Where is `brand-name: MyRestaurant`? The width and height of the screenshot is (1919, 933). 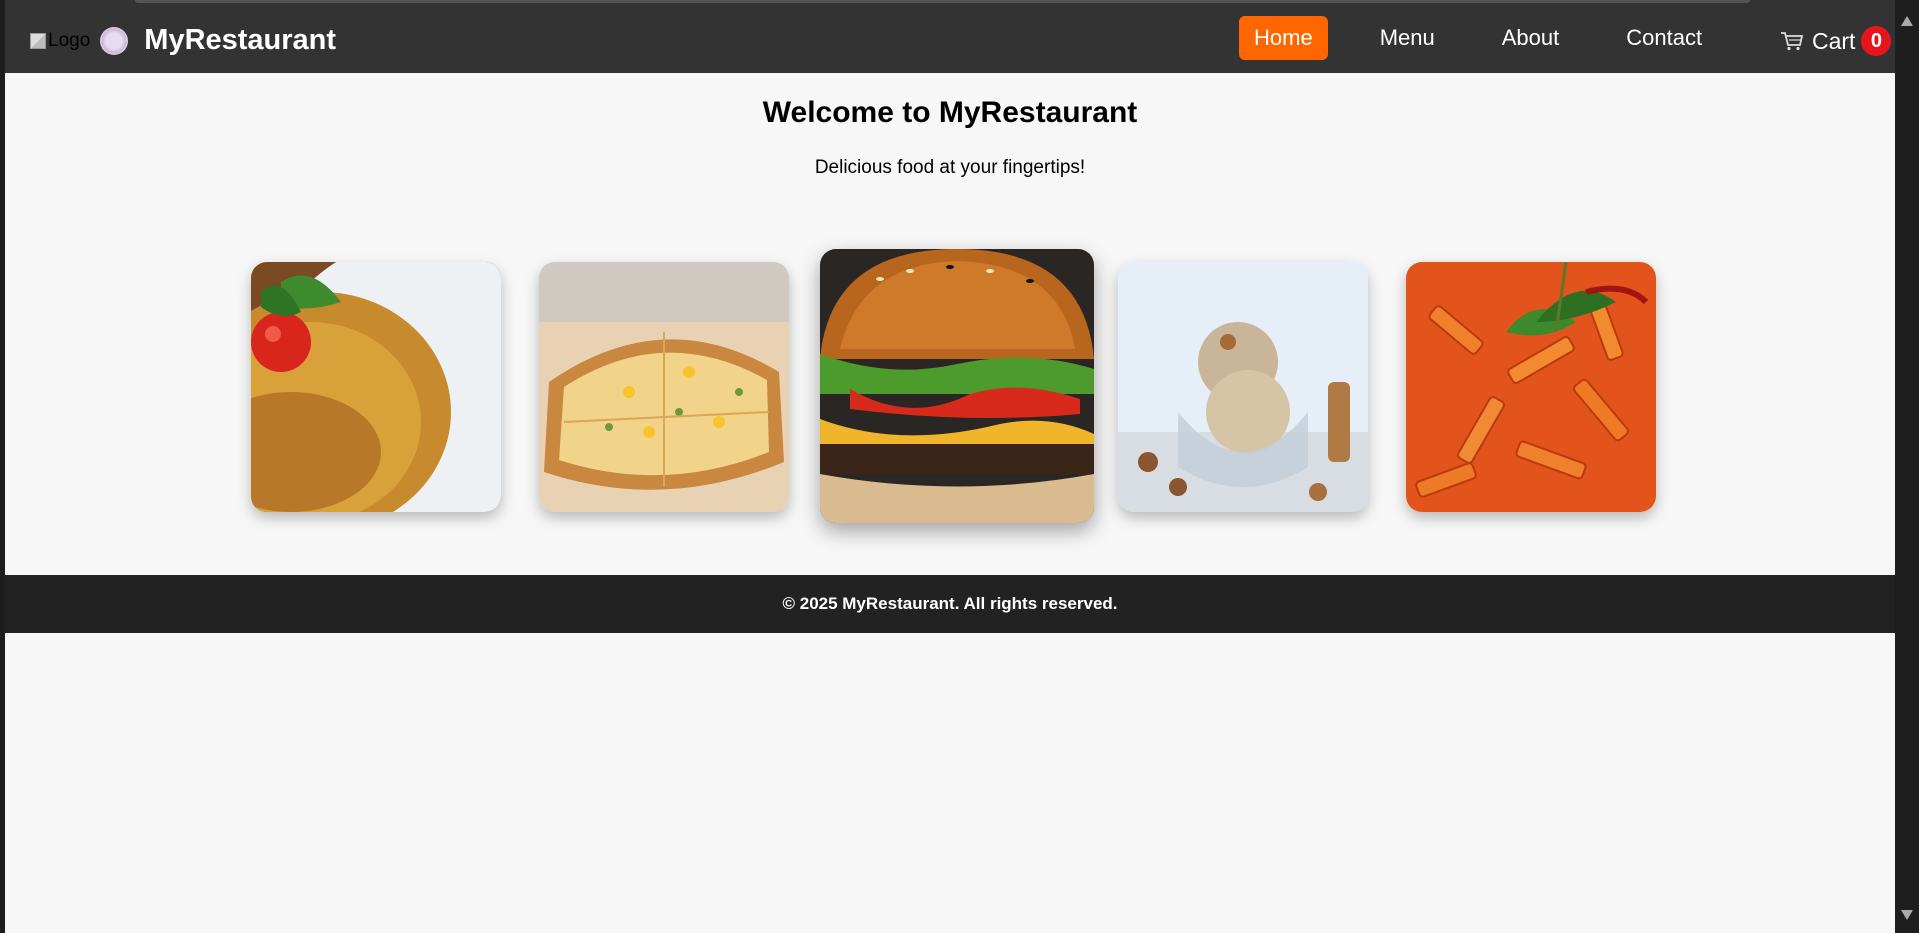
brand-name: MyRestaurant is located at coordinates (240, 40).